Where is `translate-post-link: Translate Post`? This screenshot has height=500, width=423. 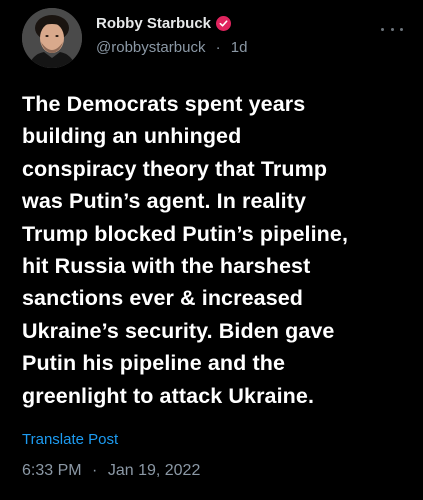 translate-post-link: Translate Post is located at coordinates (70, 439).